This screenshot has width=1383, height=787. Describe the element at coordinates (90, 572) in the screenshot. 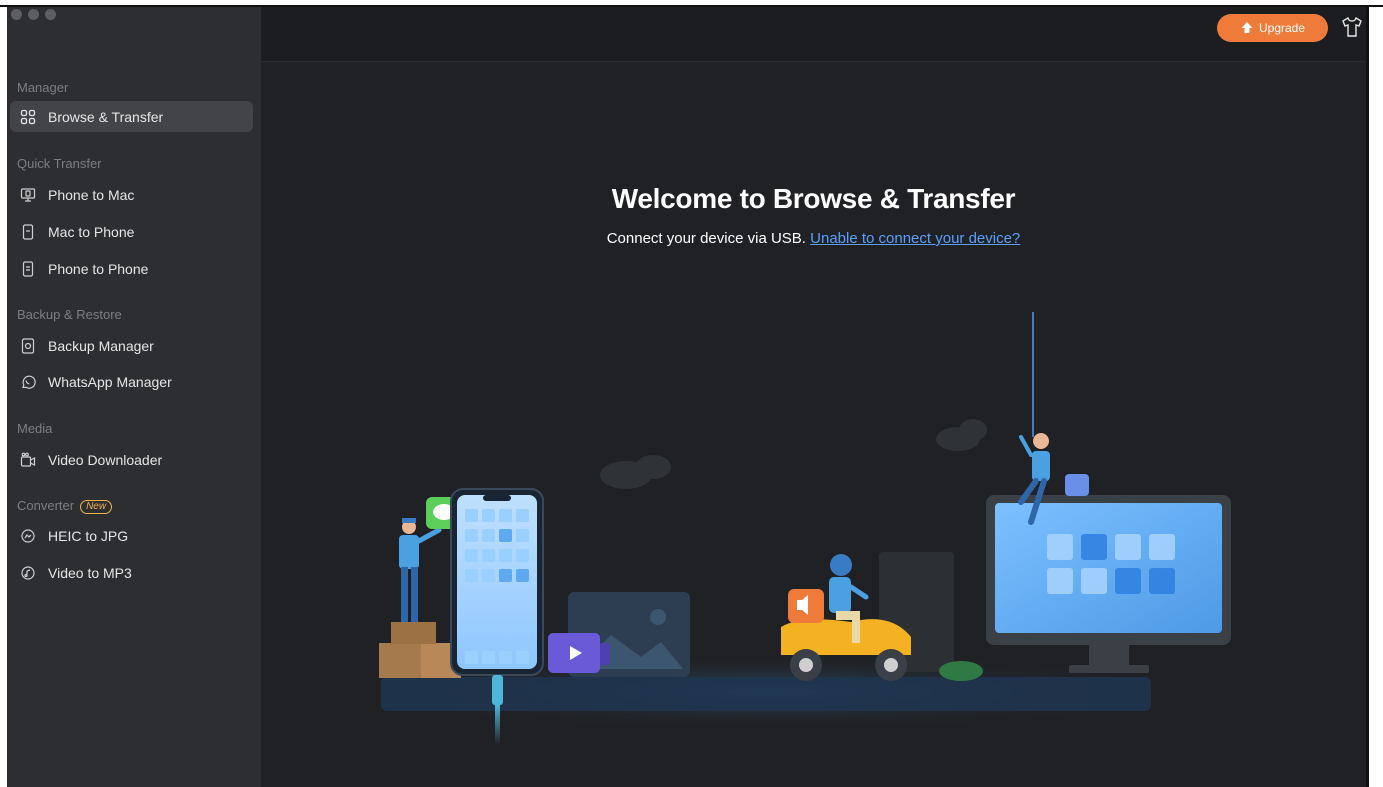

I see `sidebar-item-label: Video to MP3` at that location.